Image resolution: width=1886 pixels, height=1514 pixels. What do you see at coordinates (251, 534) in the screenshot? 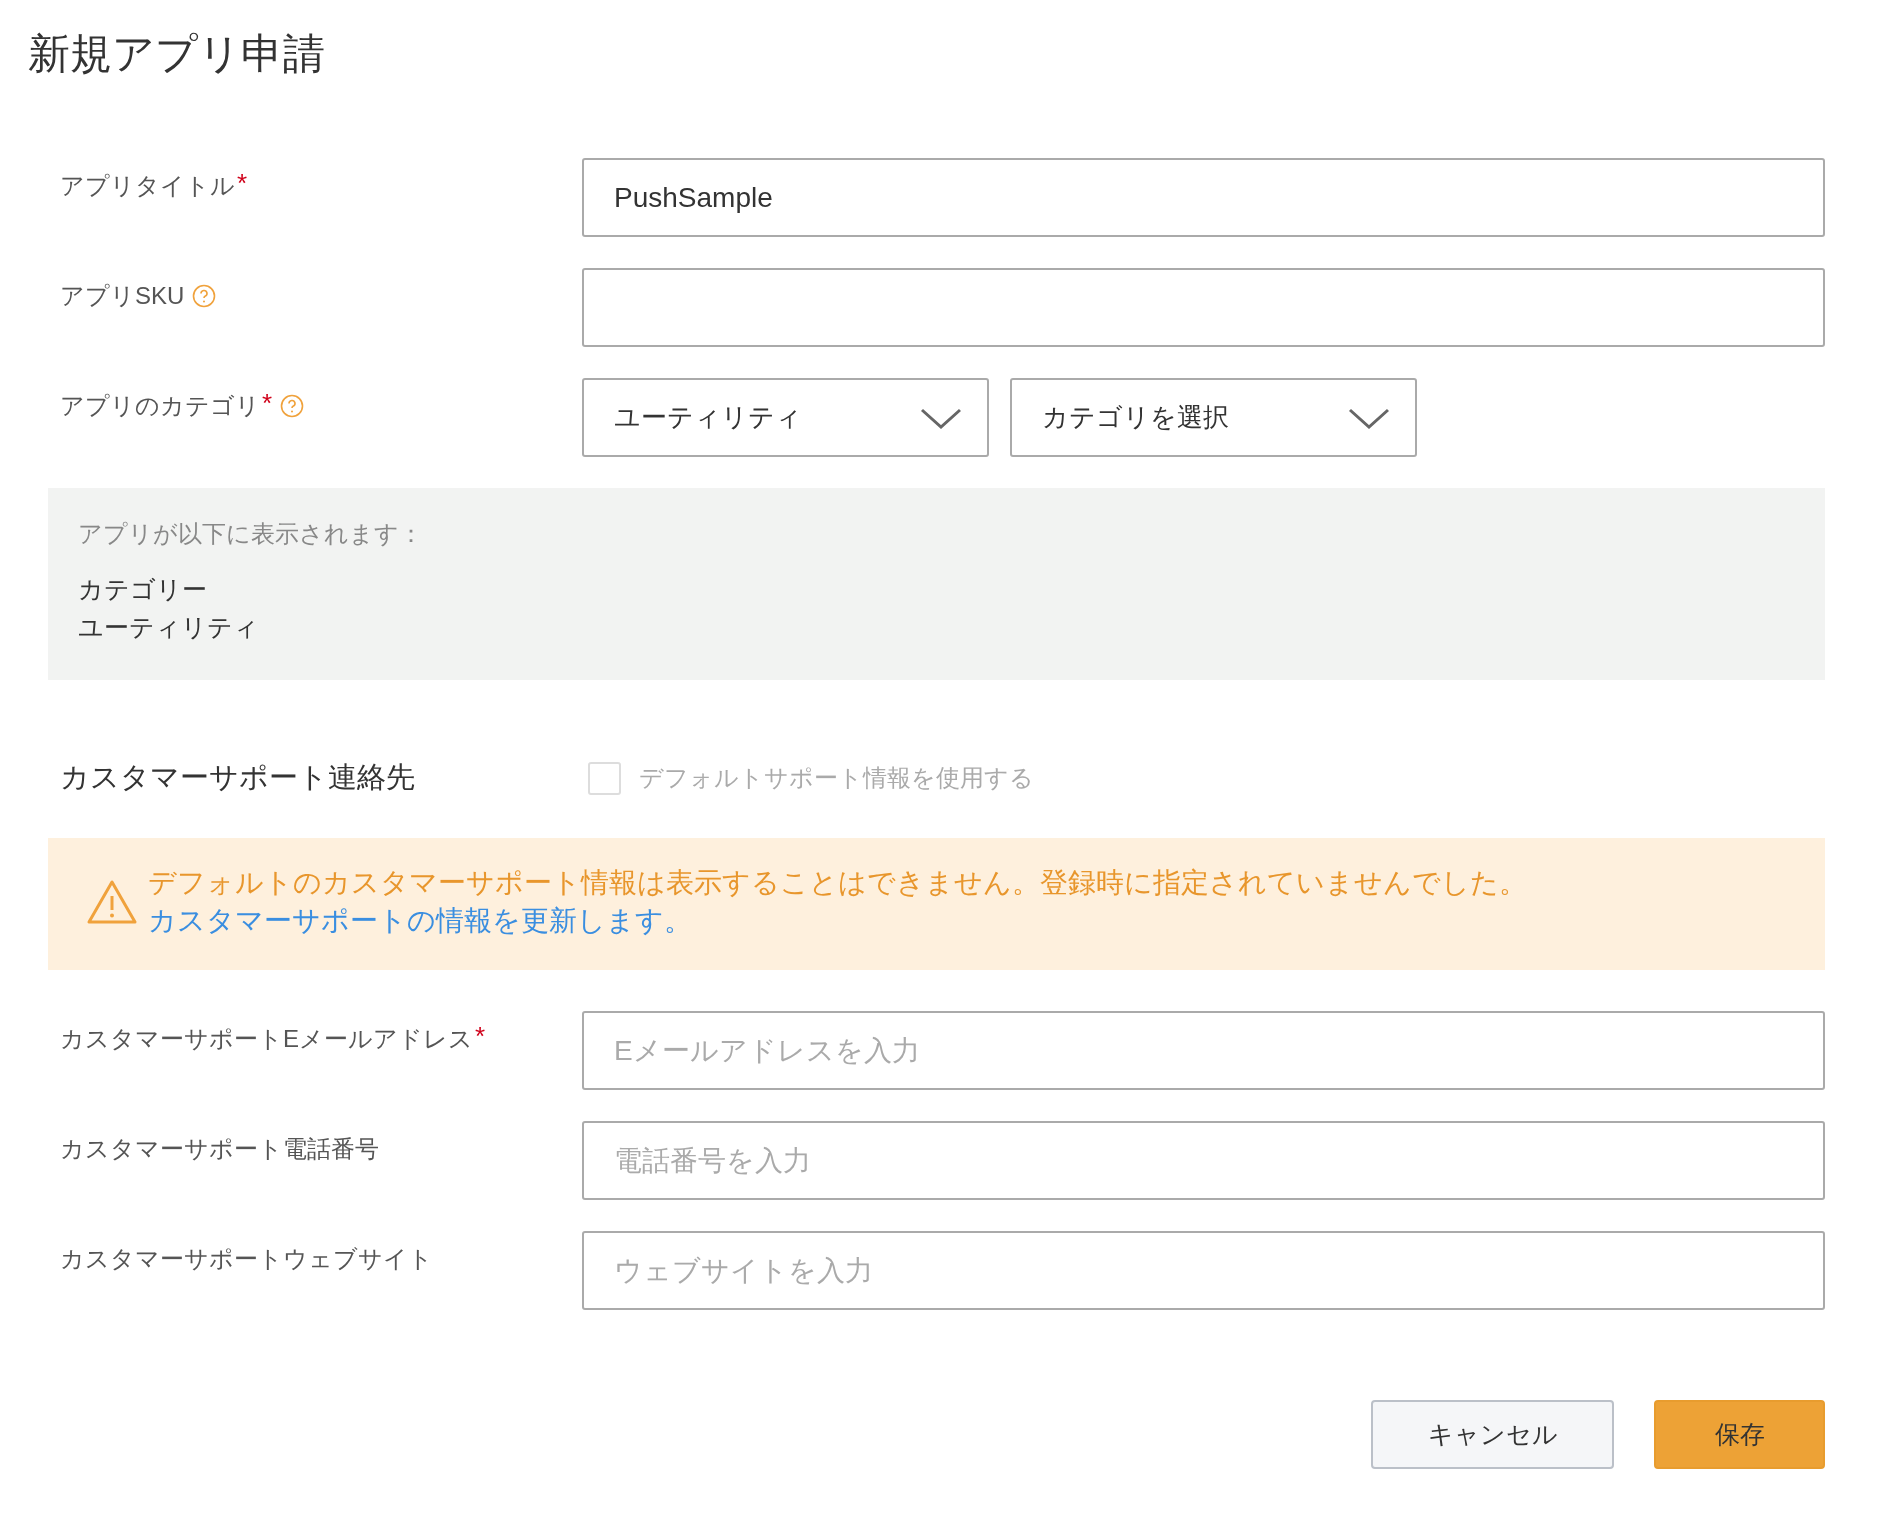
I see `preview-heading: アプリが以下に表示されます：` at bounding box center [251, 534].